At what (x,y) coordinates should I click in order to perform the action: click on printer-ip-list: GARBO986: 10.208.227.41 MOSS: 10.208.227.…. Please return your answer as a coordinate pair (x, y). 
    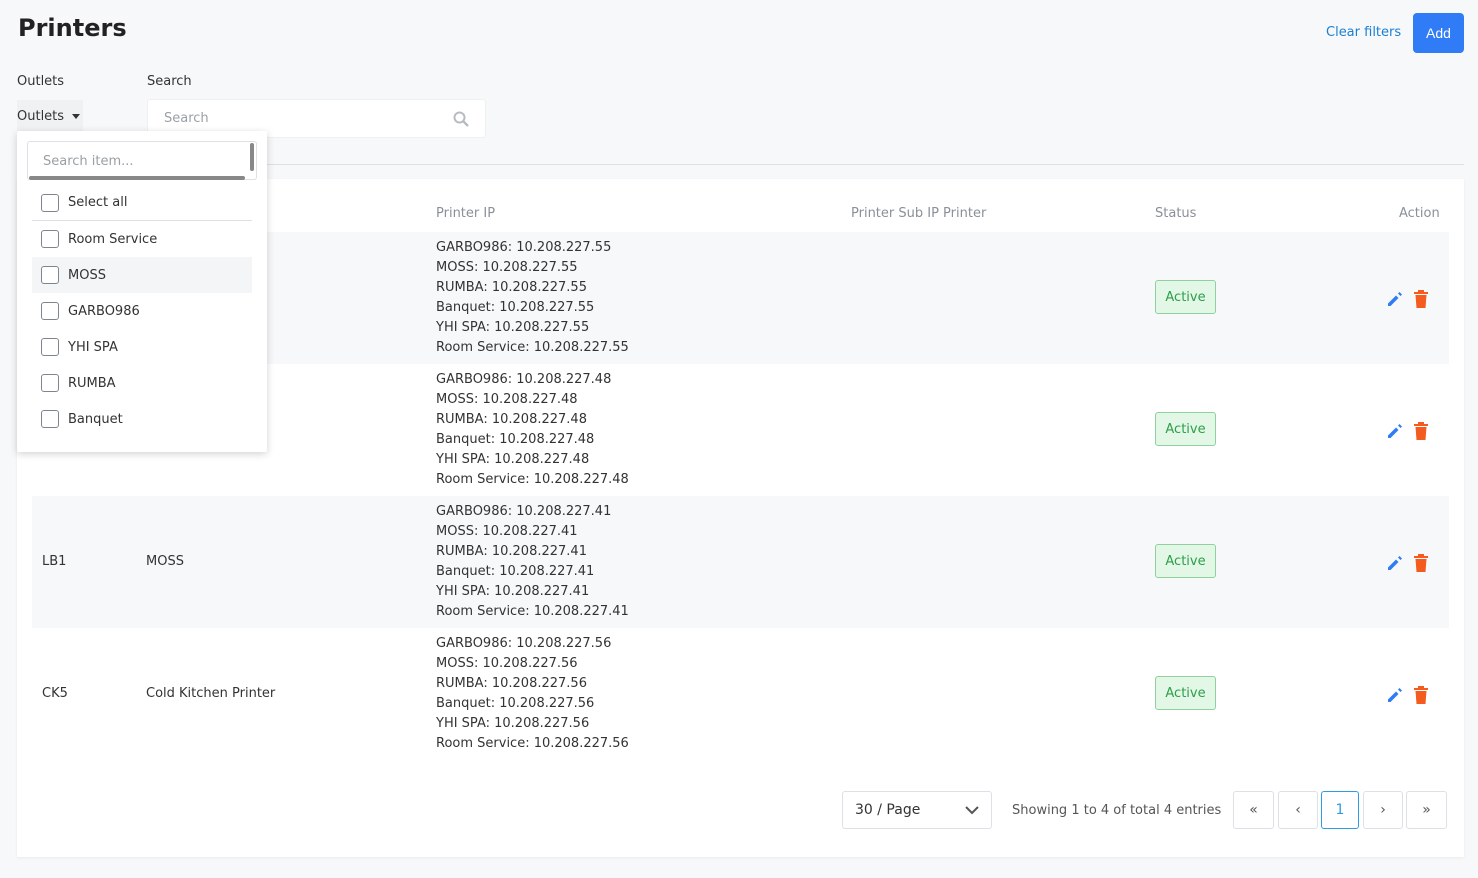
    Looking at the image, I should click on (532, 562).